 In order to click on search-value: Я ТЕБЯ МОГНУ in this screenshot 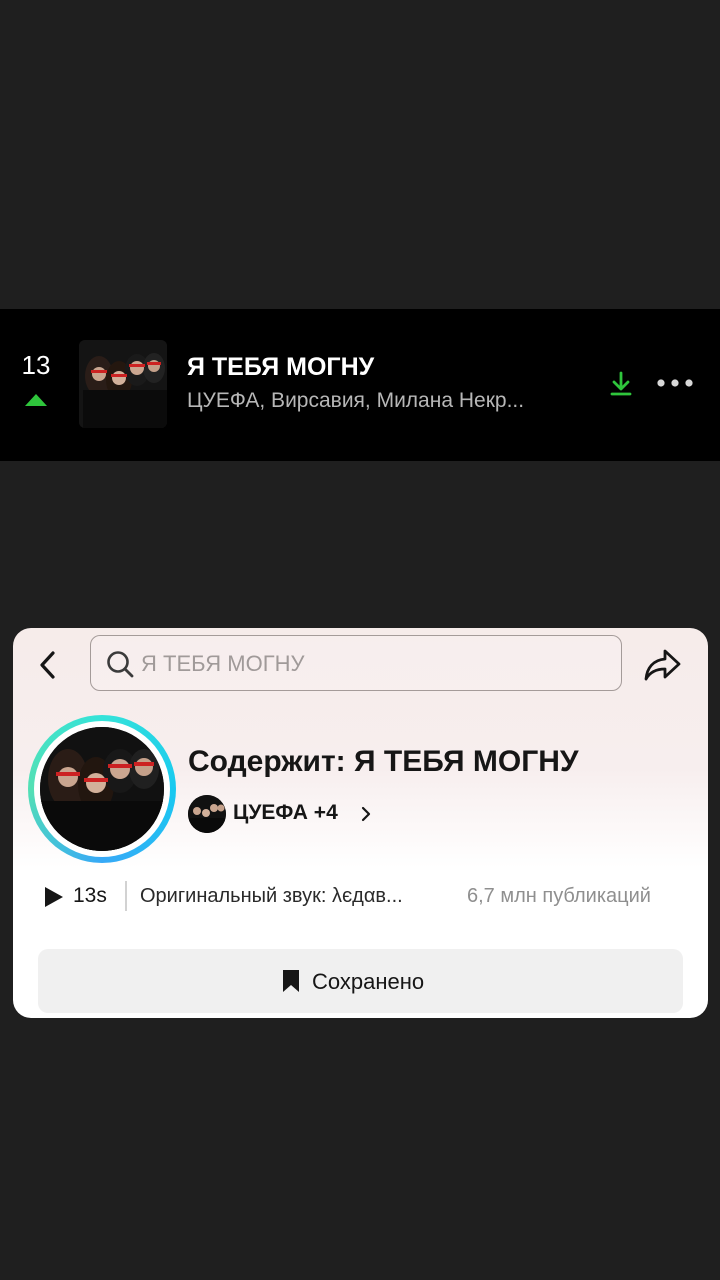, I will do `click(223, 663)`.